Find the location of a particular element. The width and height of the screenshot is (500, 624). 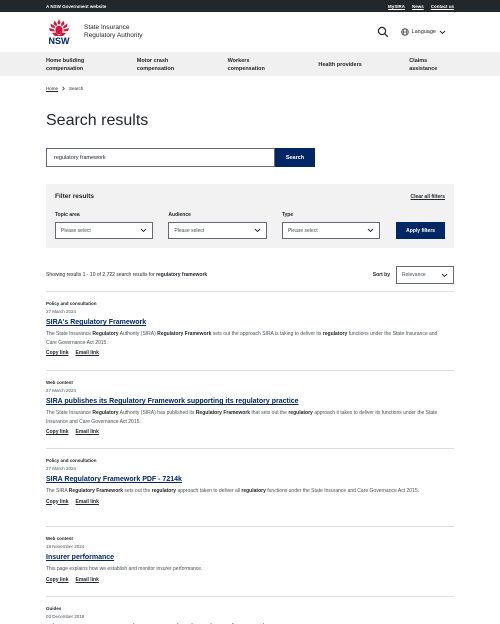

type-select: Please select is located at coordinates (331, 230).